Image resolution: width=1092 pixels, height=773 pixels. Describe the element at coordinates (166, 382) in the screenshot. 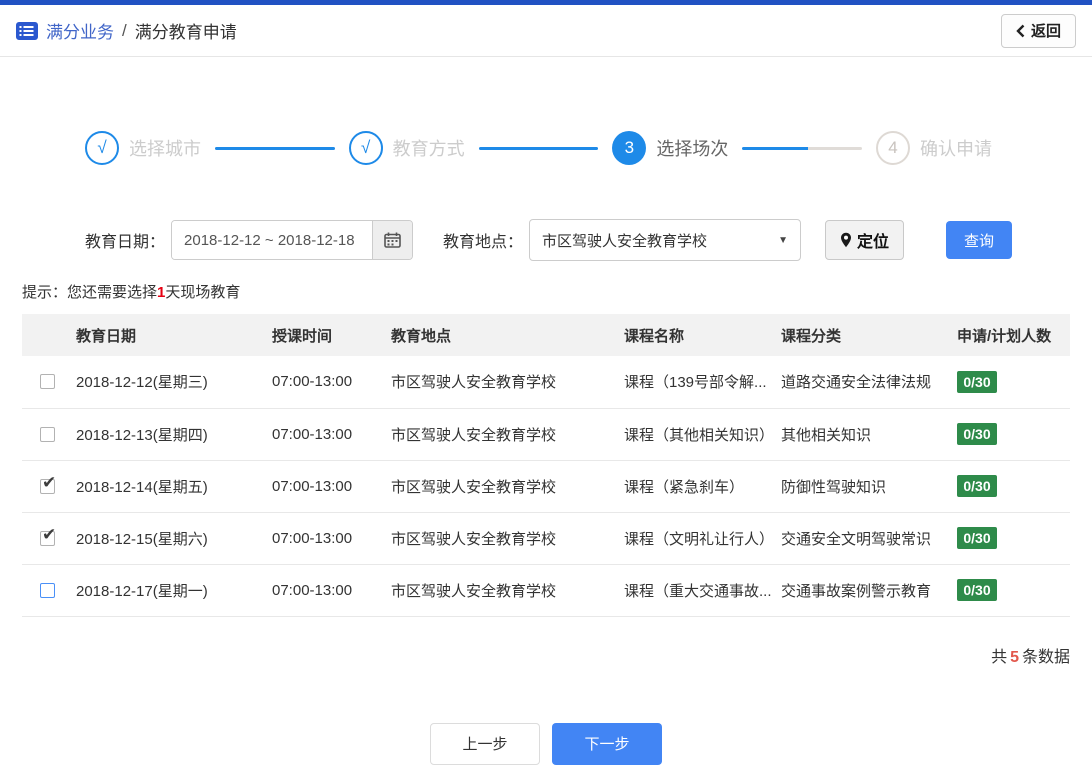

I see `cell-date: 2018-12-12(星期三)` at that location.